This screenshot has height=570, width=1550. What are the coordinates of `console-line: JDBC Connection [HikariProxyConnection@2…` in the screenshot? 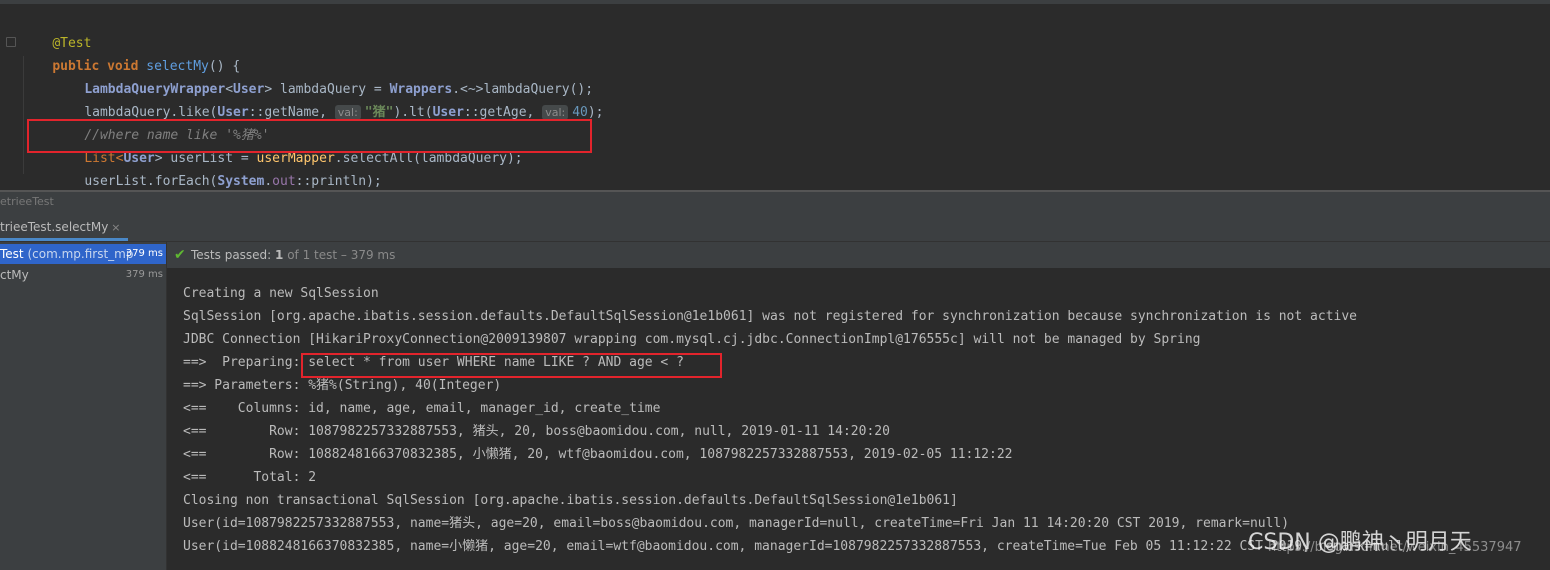 It's located at (692, 339).